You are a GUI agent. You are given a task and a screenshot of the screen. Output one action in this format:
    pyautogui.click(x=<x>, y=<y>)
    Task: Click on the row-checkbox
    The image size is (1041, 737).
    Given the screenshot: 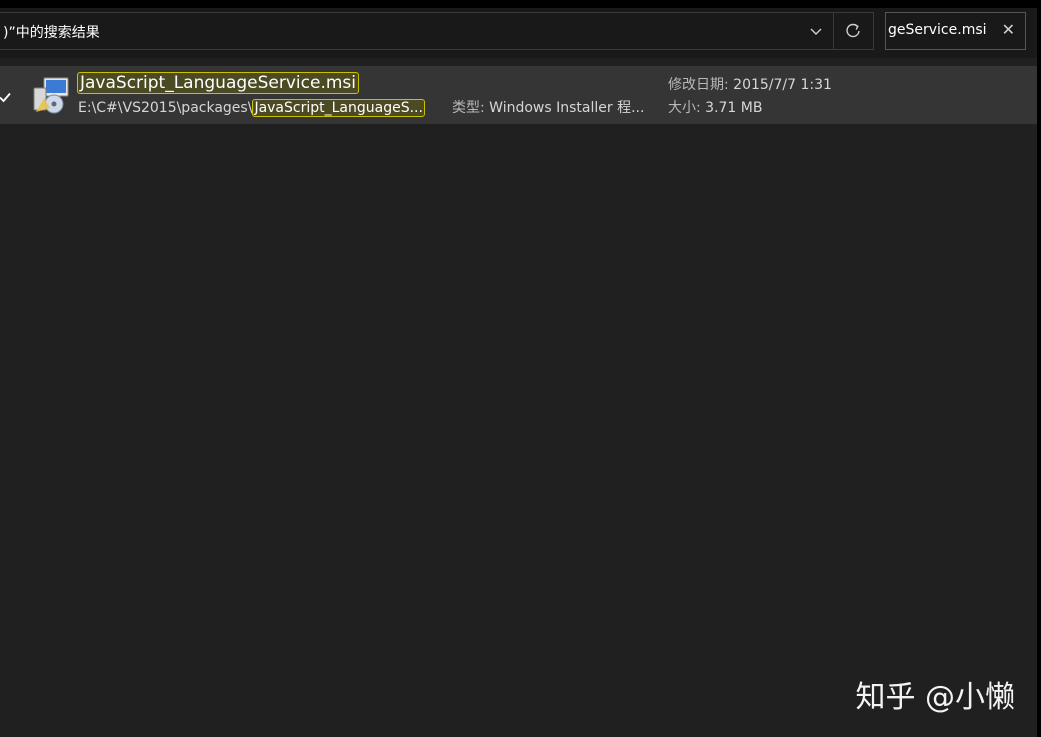 What is the action you would take?
    pyautogui.click(x=7, y=97)
    